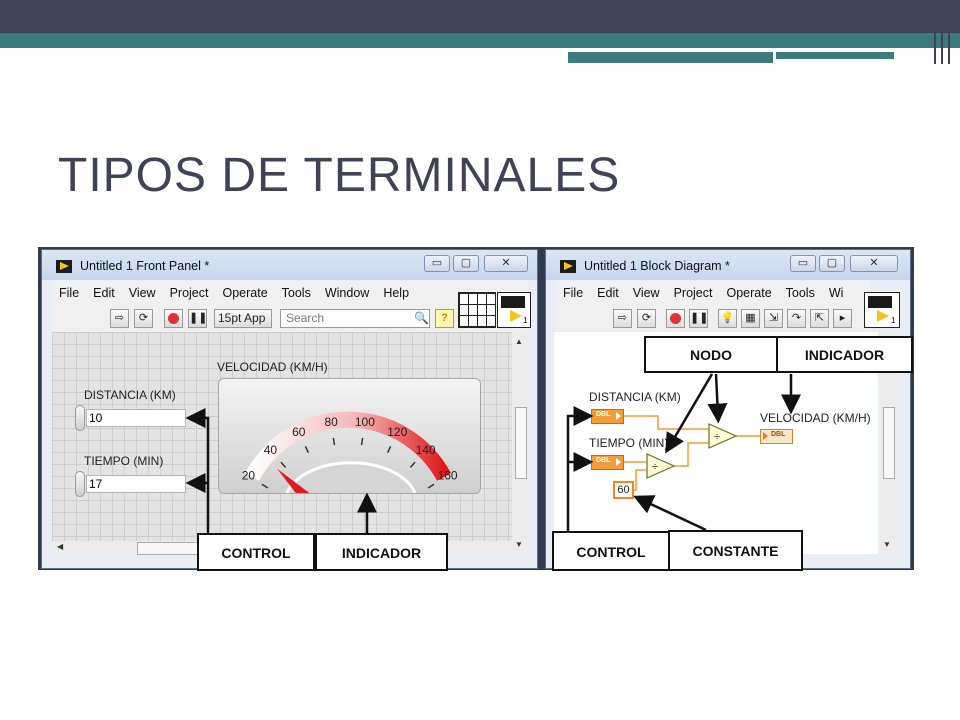  Describe the element at coordinates (189, 293) in the screenshot. I see `menu-project: Project` at that location.